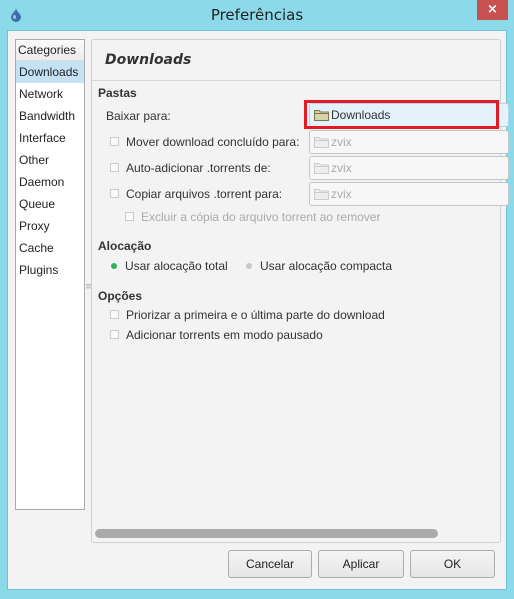 This screenshot has height=599, width=514. What do you see at coordinates (50, 138) in the screenshot?
I see `sidebar-item-interface: Interface` at bounding box center [50, 138].